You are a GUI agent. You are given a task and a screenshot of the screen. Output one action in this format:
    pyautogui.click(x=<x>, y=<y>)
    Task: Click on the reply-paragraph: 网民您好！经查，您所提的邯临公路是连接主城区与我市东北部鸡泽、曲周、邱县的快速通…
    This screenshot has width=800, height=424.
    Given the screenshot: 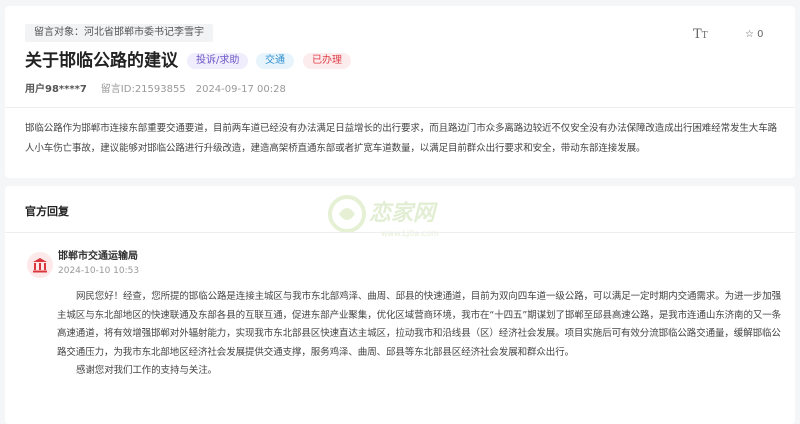 What is the action you would take?
    pyautogui.click(x=419, y=324)
    